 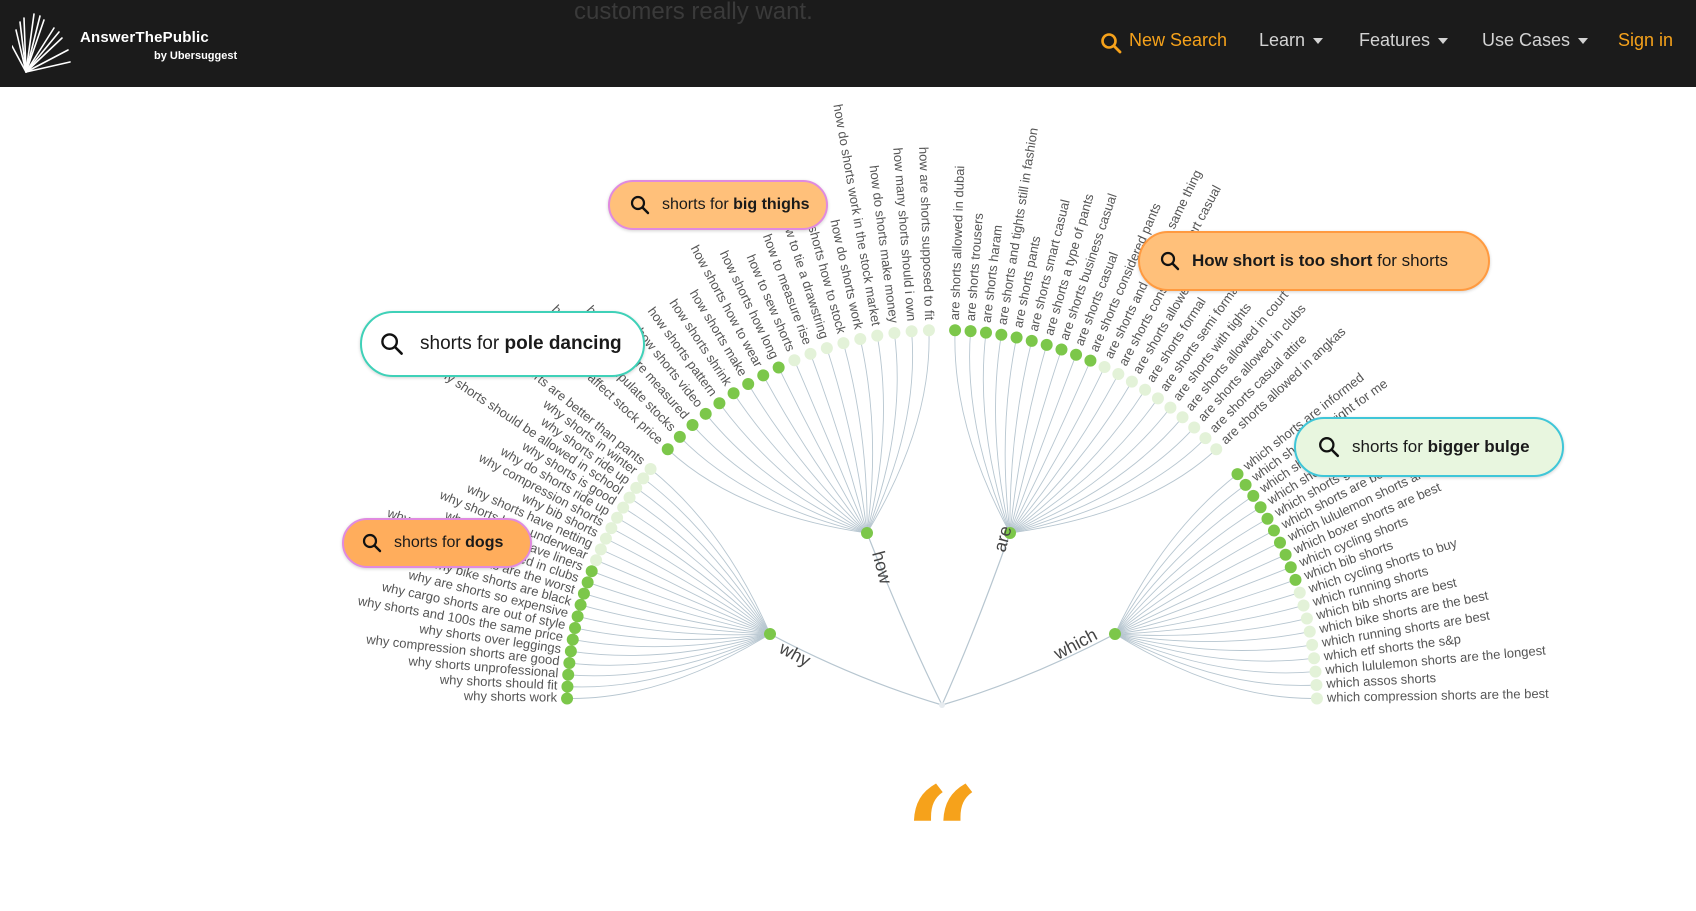 What do you see at coordinates (1429, 447) in the screenshot?
I see `suggestion-pill-bigger-bulge: shorts for bigger bulge` at bounding box center [1429, 447].